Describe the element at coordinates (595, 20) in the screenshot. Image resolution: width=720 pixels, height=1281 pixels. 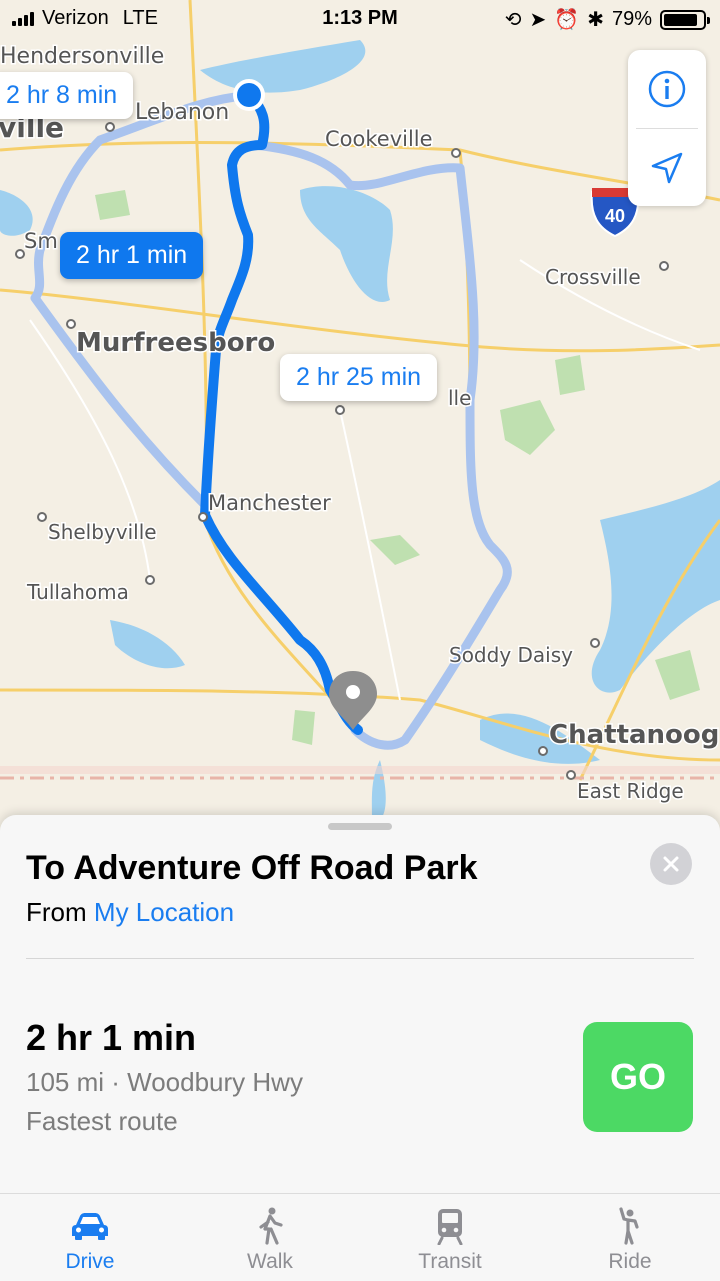
I see `bluetooth-icon: ✱` at that location.